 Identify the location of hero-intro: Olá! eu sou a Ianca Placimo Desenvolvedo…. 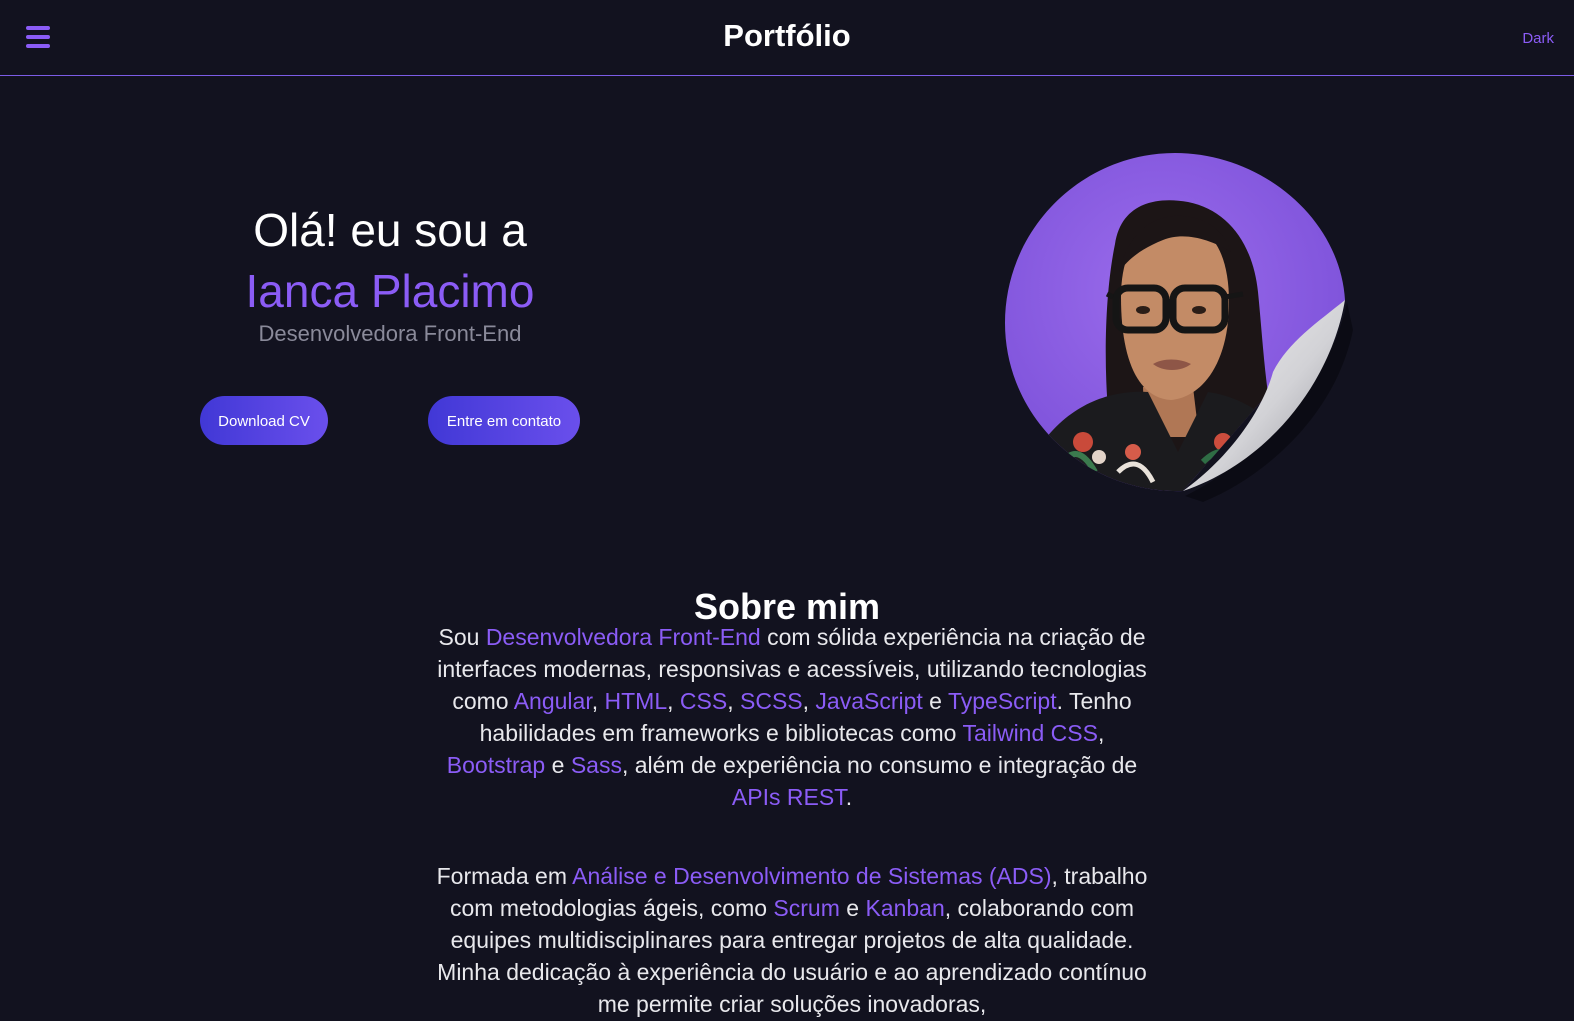
(390, 273).